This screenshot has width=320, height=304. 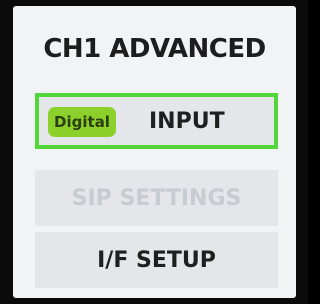 I want to click on sip-settings-label: SIP SETTINGS, so click(x=156, y=198).